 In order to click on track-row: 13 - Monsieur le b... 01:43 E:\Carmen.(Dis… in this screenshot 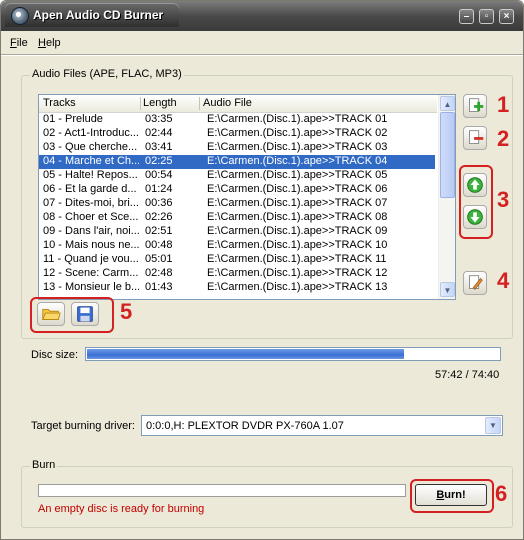, I will do `click(237, 288)`.